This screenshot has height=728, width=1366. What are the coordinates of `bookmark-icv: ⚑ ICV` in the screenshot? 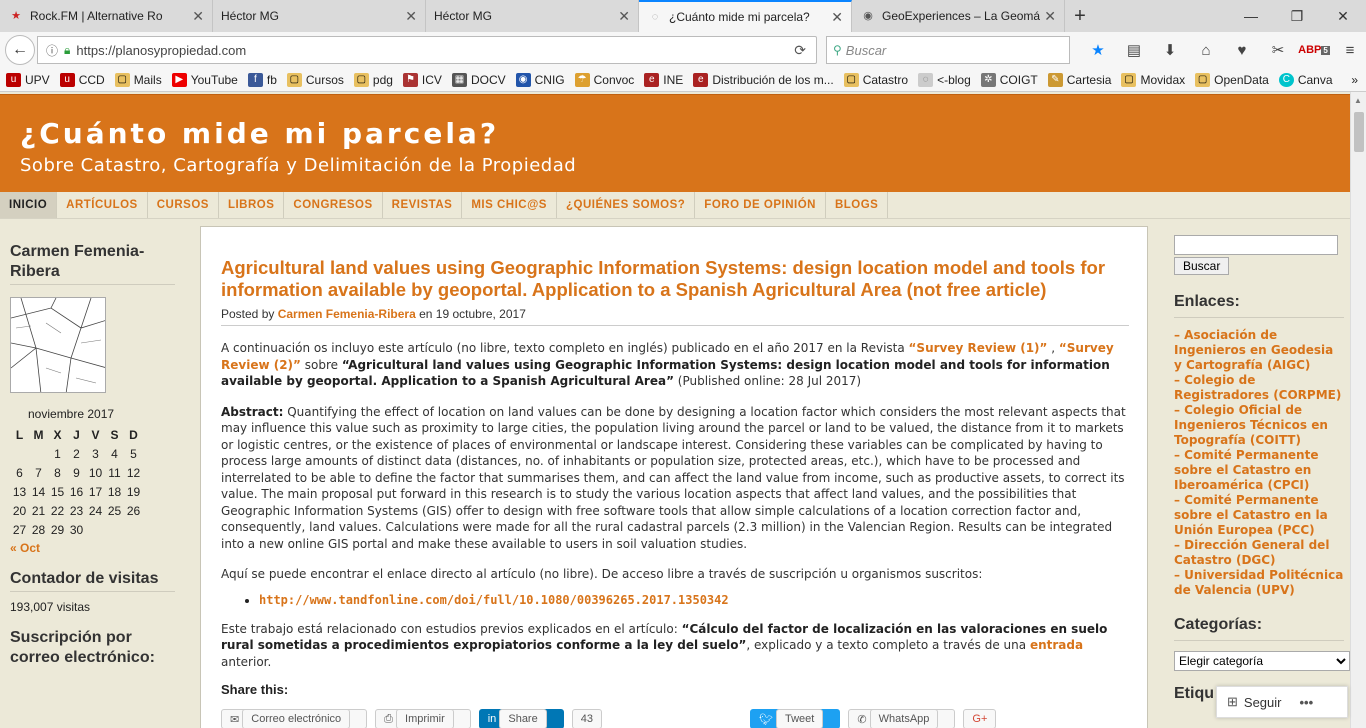 It's located at (422, 79).